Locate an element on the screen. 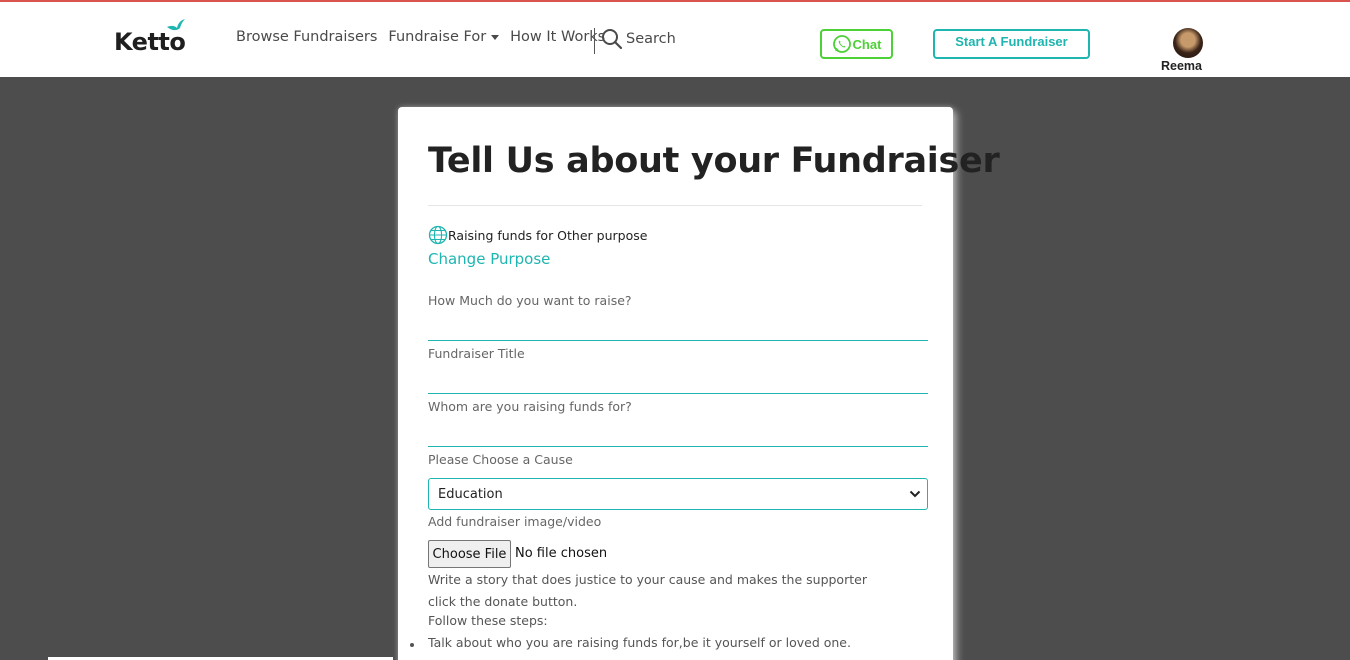 This screenshot has height=660, width=1350. title-label: Fundraiser Title is located at coordinates (476, 353).